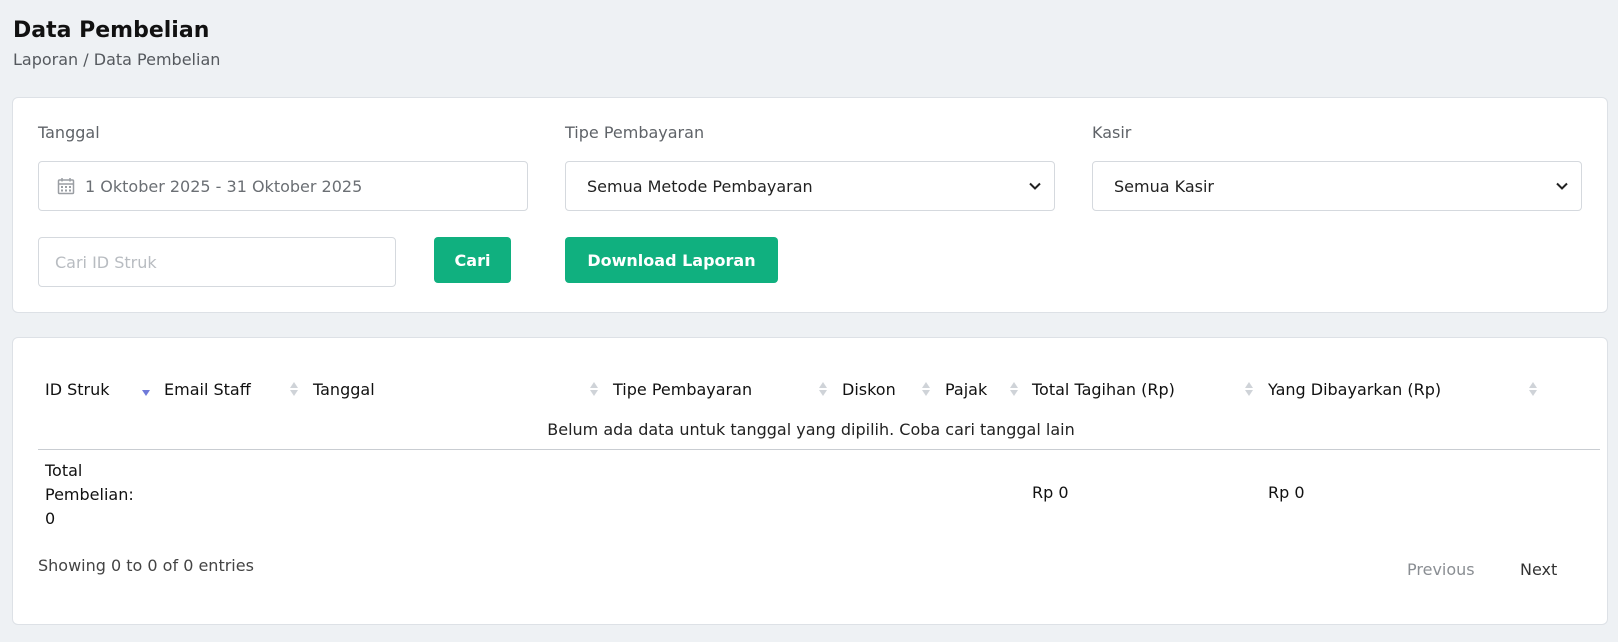 This screenshot has width=1618, height=642. I want to click on column-header-id-struk: ID Struk, so click(77, 389).